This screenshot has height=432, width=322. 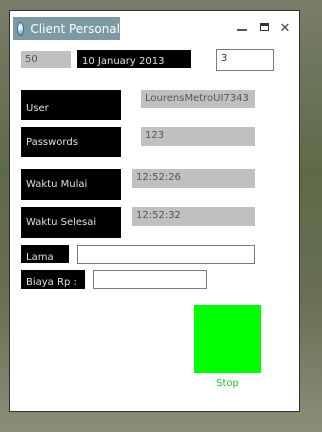 What do you see at coordinates (193, 178) in the screenshot?
I see `waktu-mulai-value: 12:52:26` at bounding box center [193, 178].